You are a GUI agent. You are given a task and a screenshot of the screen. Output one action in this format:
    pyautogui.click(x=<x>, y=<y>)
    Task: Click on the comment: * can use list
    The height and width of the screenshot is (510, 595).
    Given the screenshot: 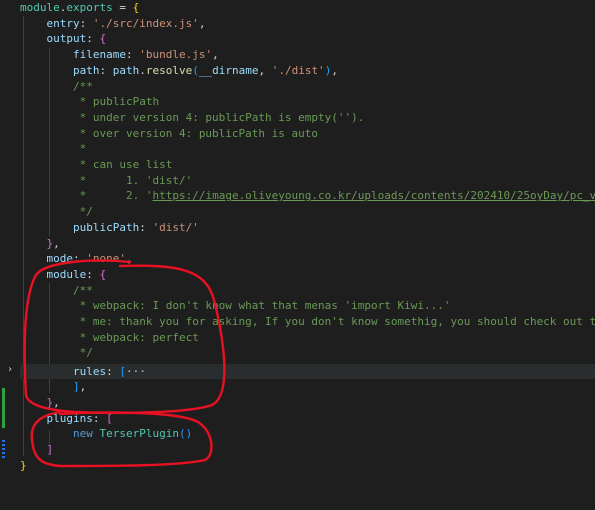 What is the action you would take?
    pyautogui.click(x=122, y=164)
    